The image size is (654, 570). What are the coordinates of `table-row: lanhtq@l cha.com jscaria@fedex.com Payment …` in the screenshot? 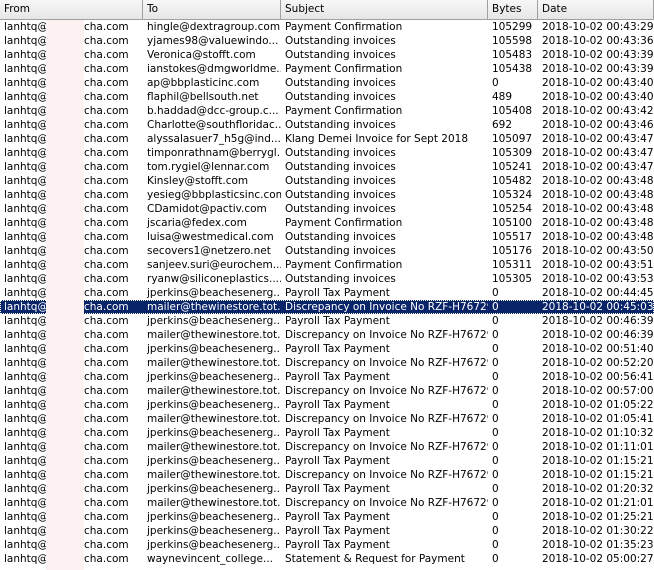 It's located at (327, 223).